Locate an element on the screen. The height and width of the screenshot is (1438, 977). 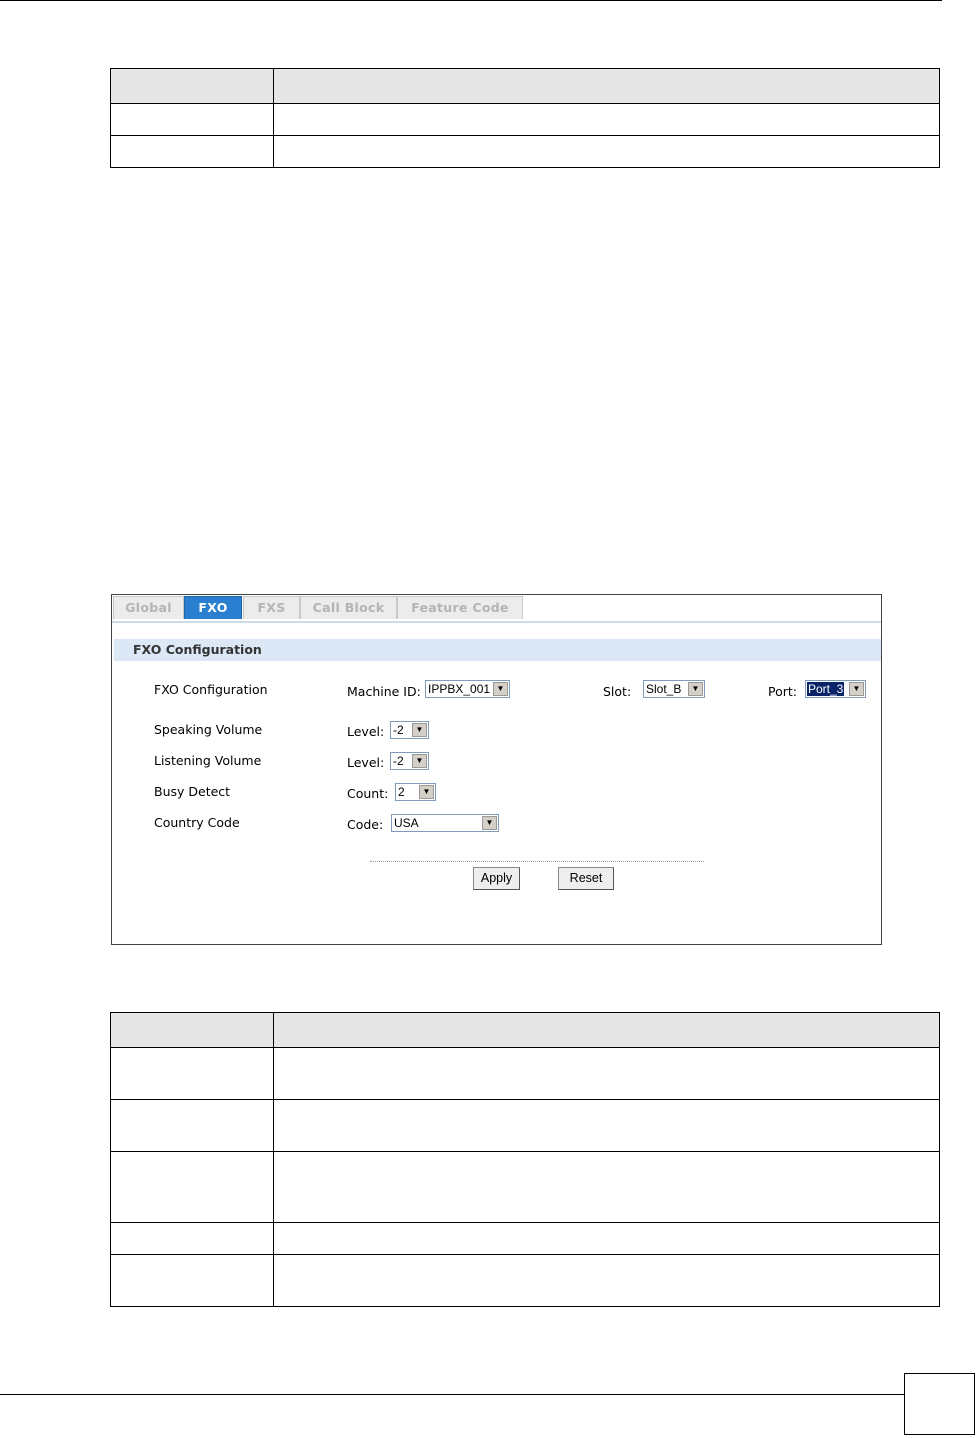
machine-id-select: IPPBX_001 ▼ is located at coordinates (467, 689).